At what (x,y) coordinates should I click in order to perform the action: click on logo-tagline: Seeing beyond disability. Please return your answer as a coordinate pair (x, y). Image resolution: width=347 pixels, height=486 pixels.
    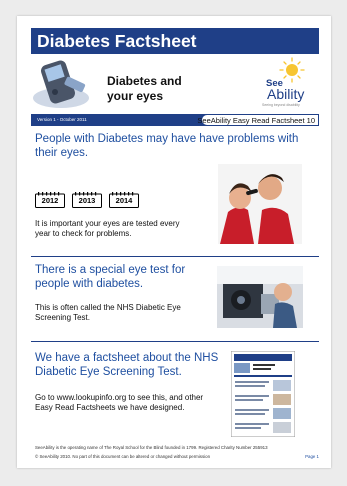
    Looking at the image, I should click on (281, 105).